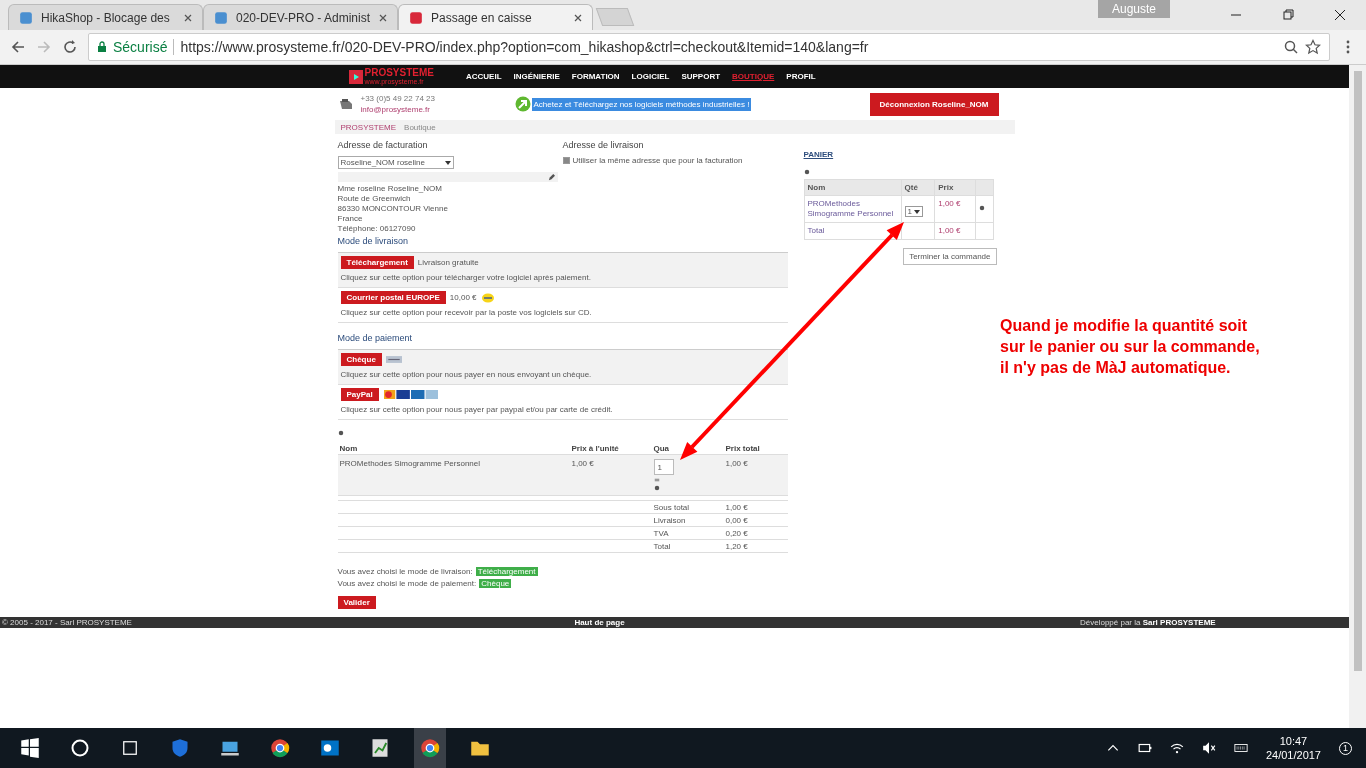 The height and width of the screenshot is (768, 1366). What do you see at coordinates (377, 229) in the screenshot?
I see `address-line: Téléphone: 06127090` at bounding box center [377, 229].